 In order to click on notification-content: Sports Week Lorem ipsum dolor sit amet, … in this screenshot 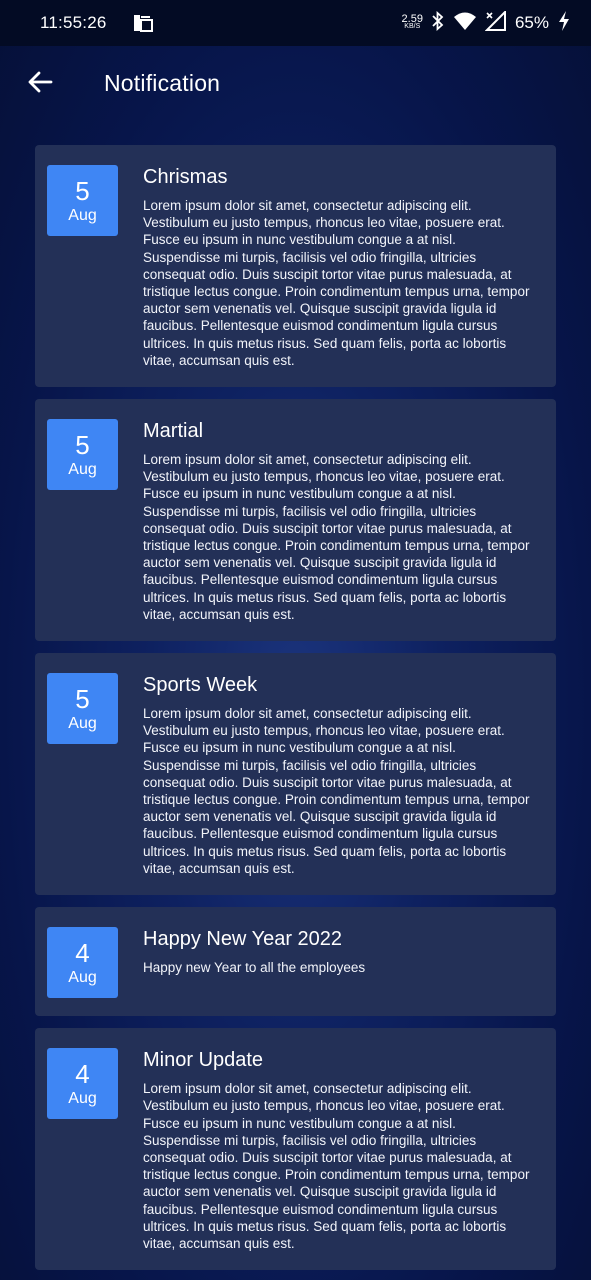, I will do `click(339, 775)`.